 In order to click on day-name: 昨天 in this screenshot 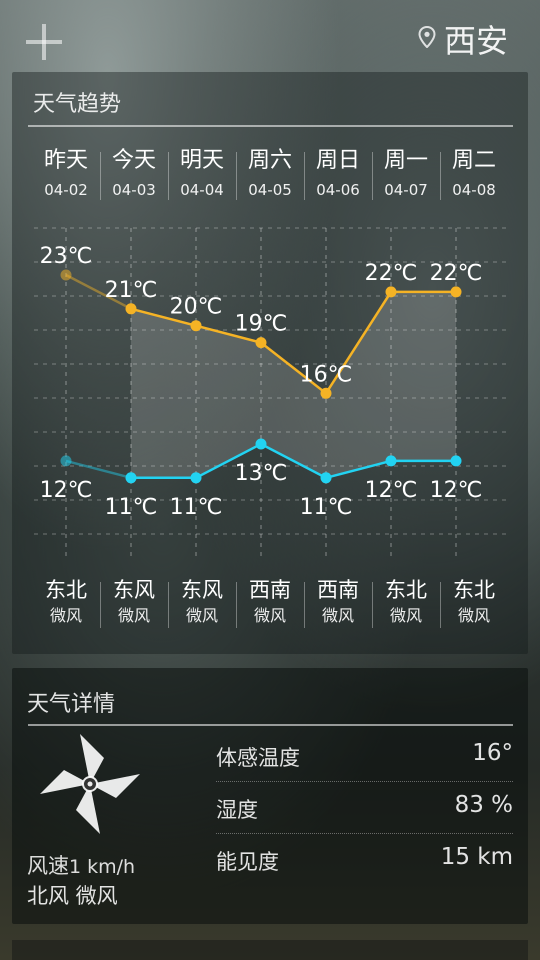, I will do `click(65, 160)`.